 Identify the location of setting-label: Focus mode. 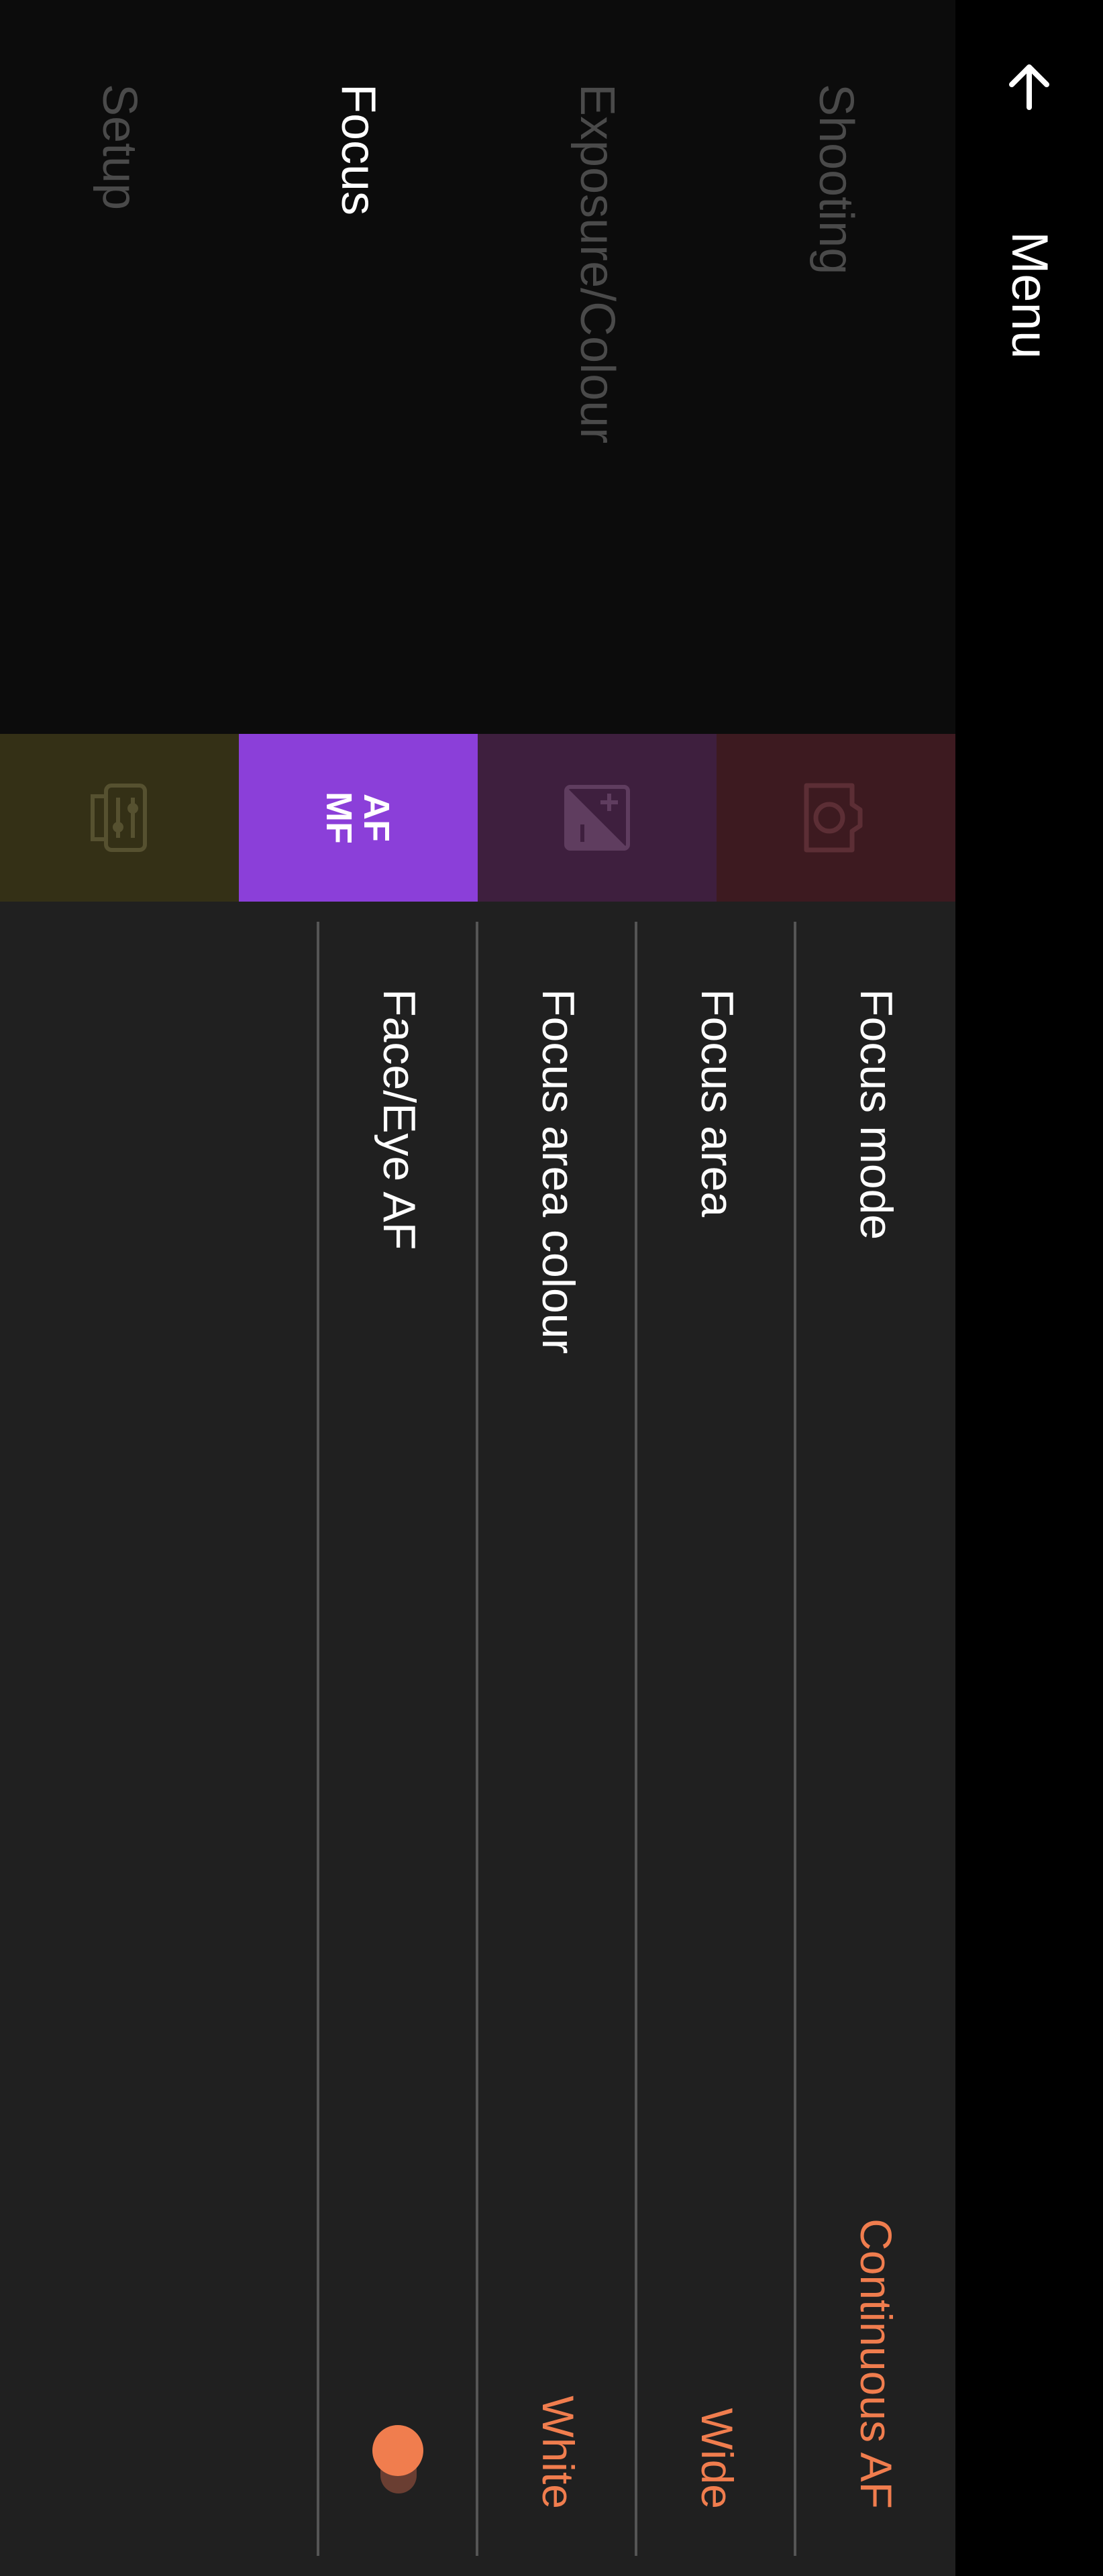
(877, 1114).